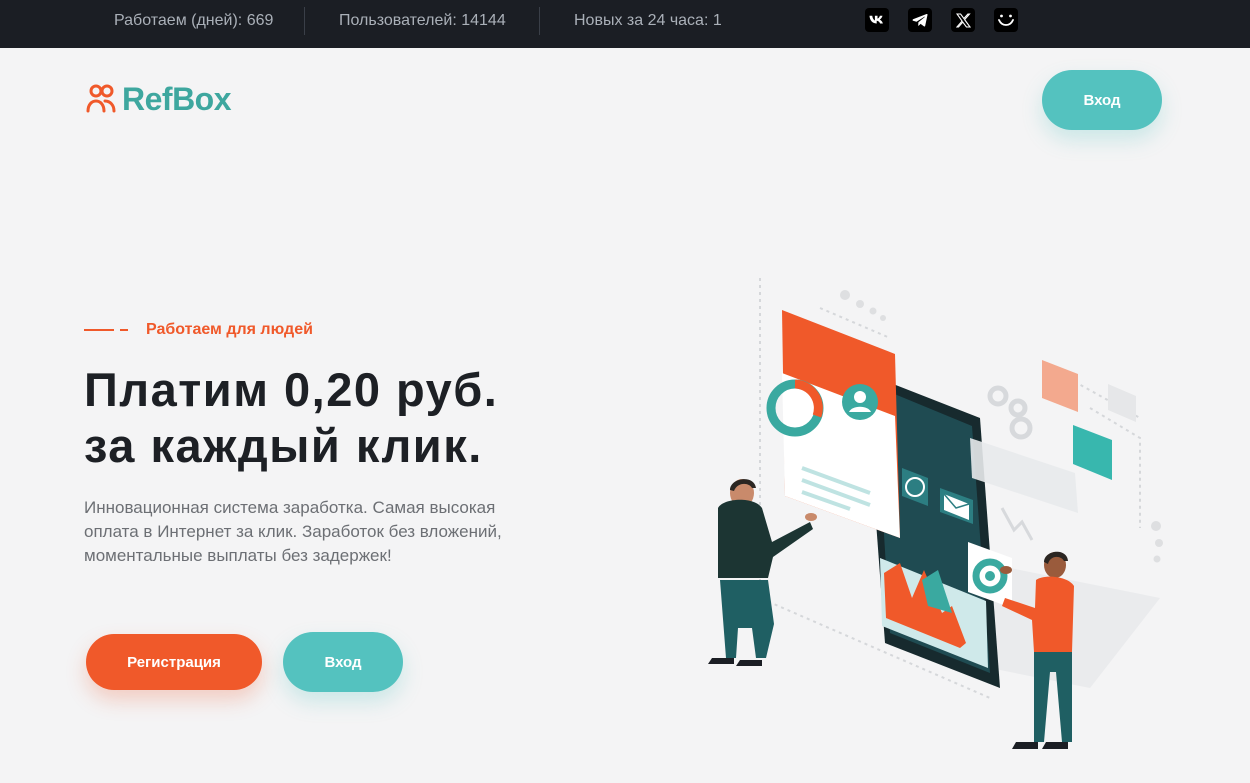 The height and width of the screenshot is (783, 1250). Describe the element at coordinates (174, 662) in the screenshot. I see `register-button: Регистрация` at that location.